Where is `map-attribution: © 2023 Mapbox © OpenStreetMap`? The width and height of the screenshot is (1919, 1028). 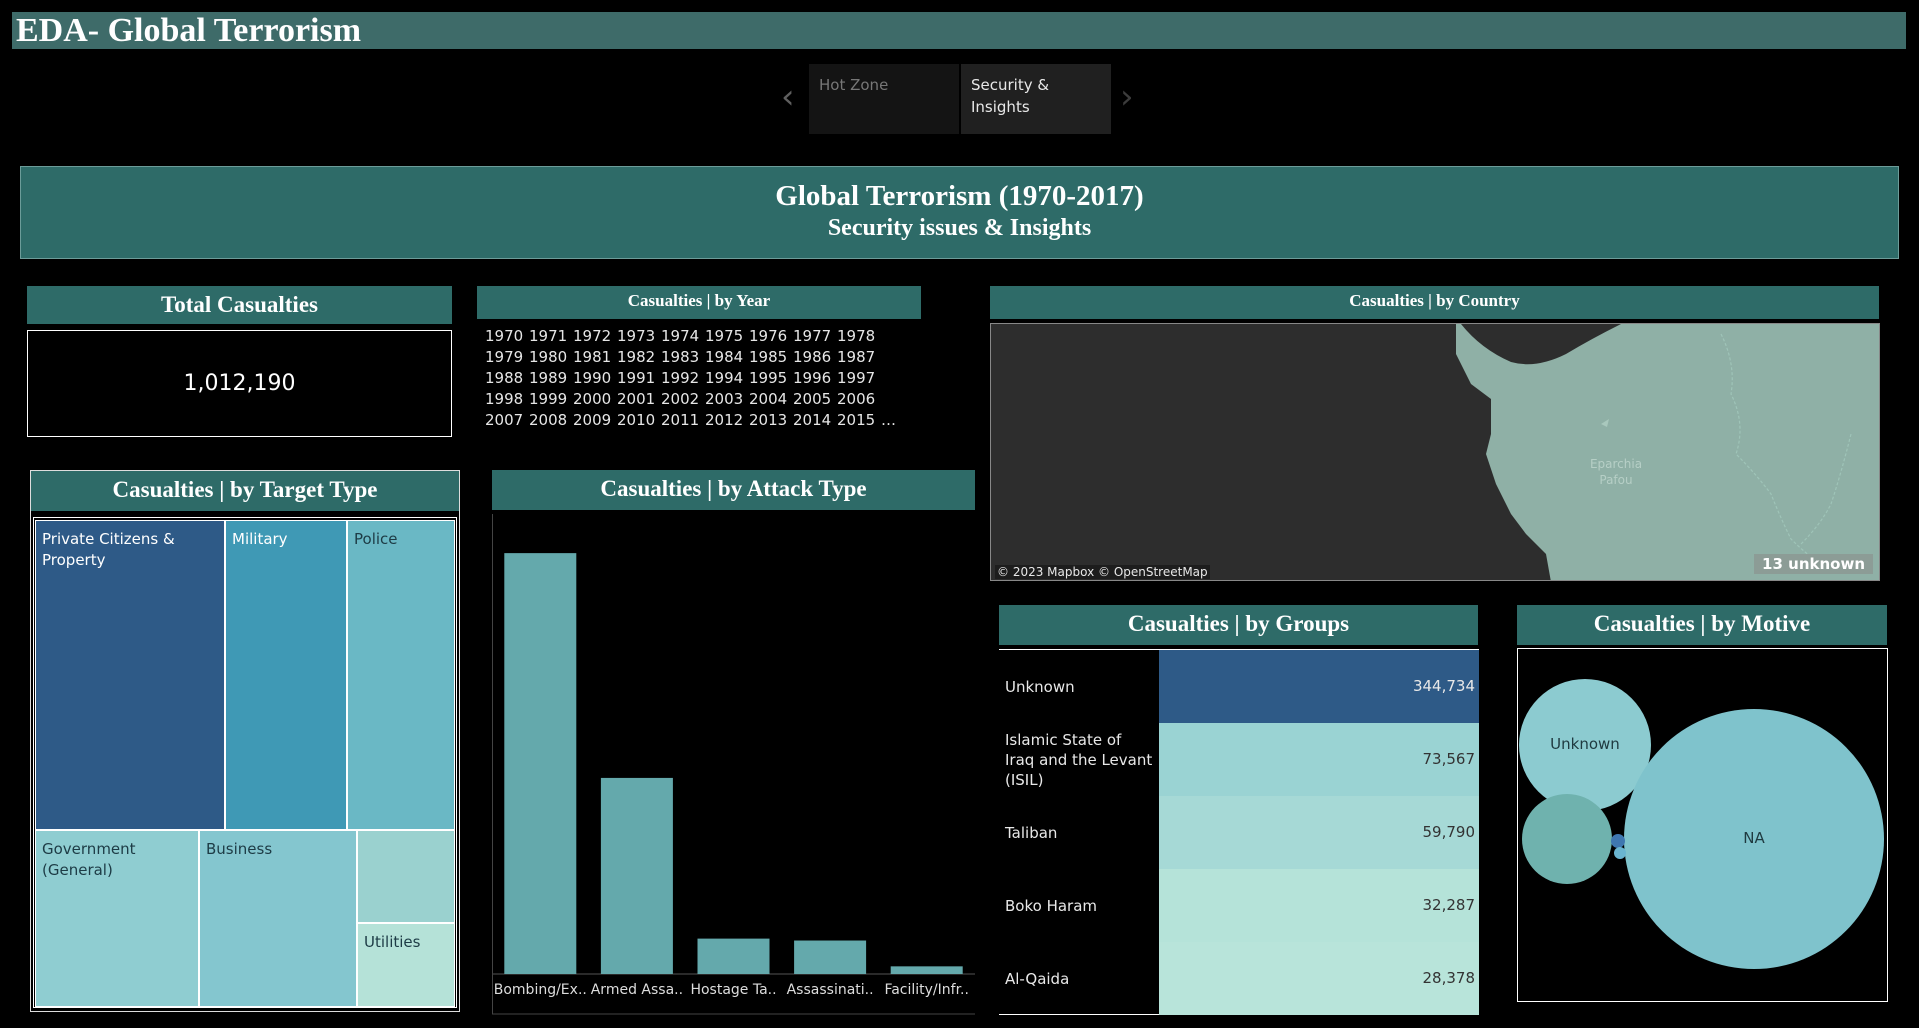
map-attribution: © 2023 Mapbox © OpenStreetMap is located at coordinates (1102, 572).